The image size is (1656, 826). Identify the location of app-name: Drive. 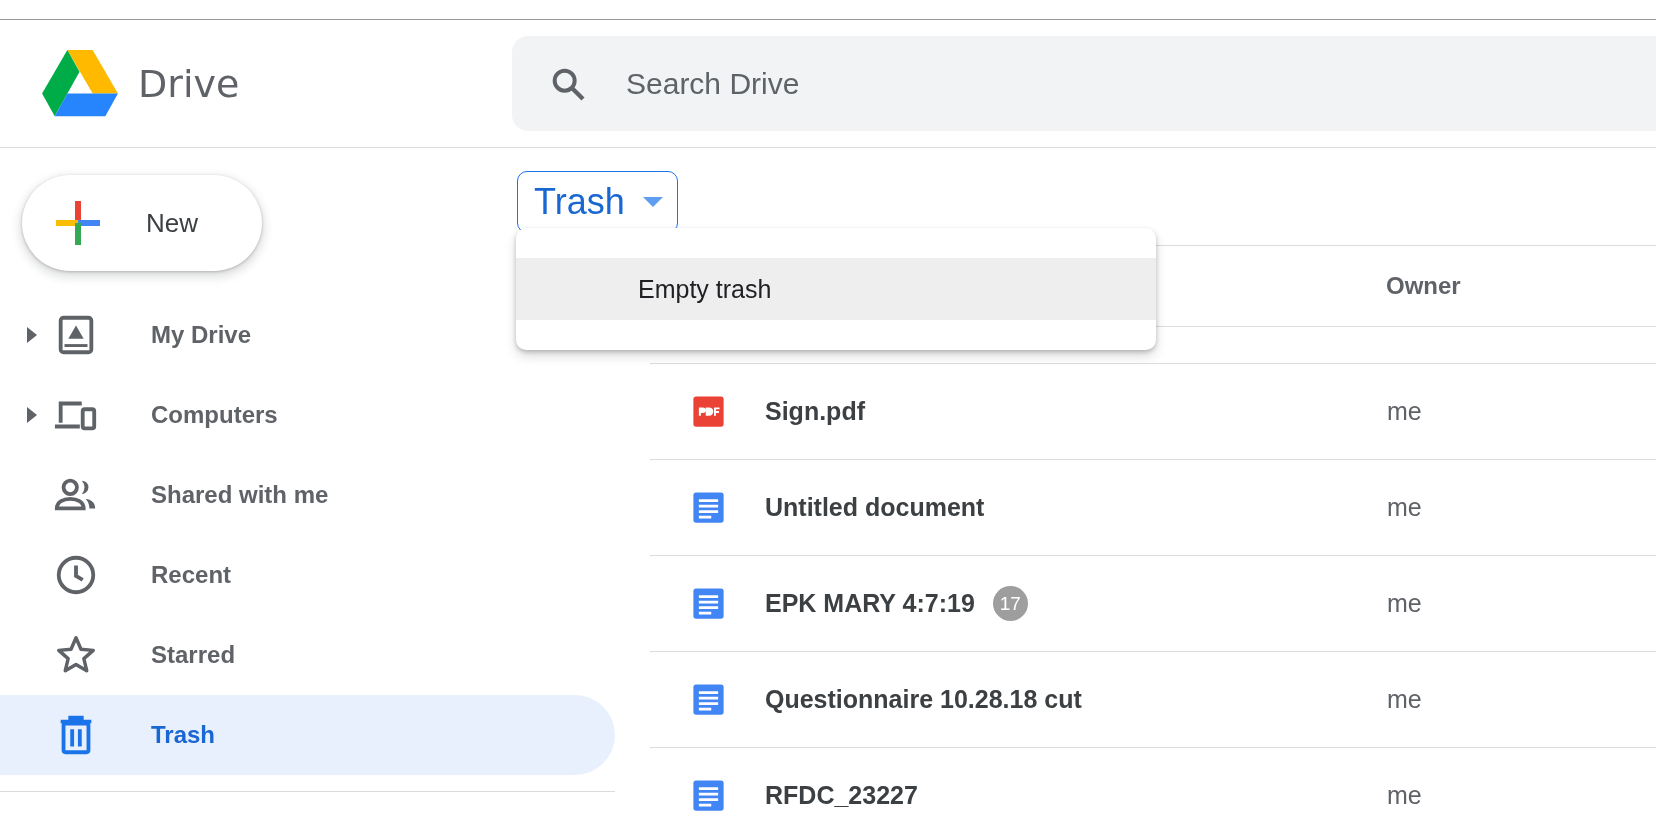
(189, 83).